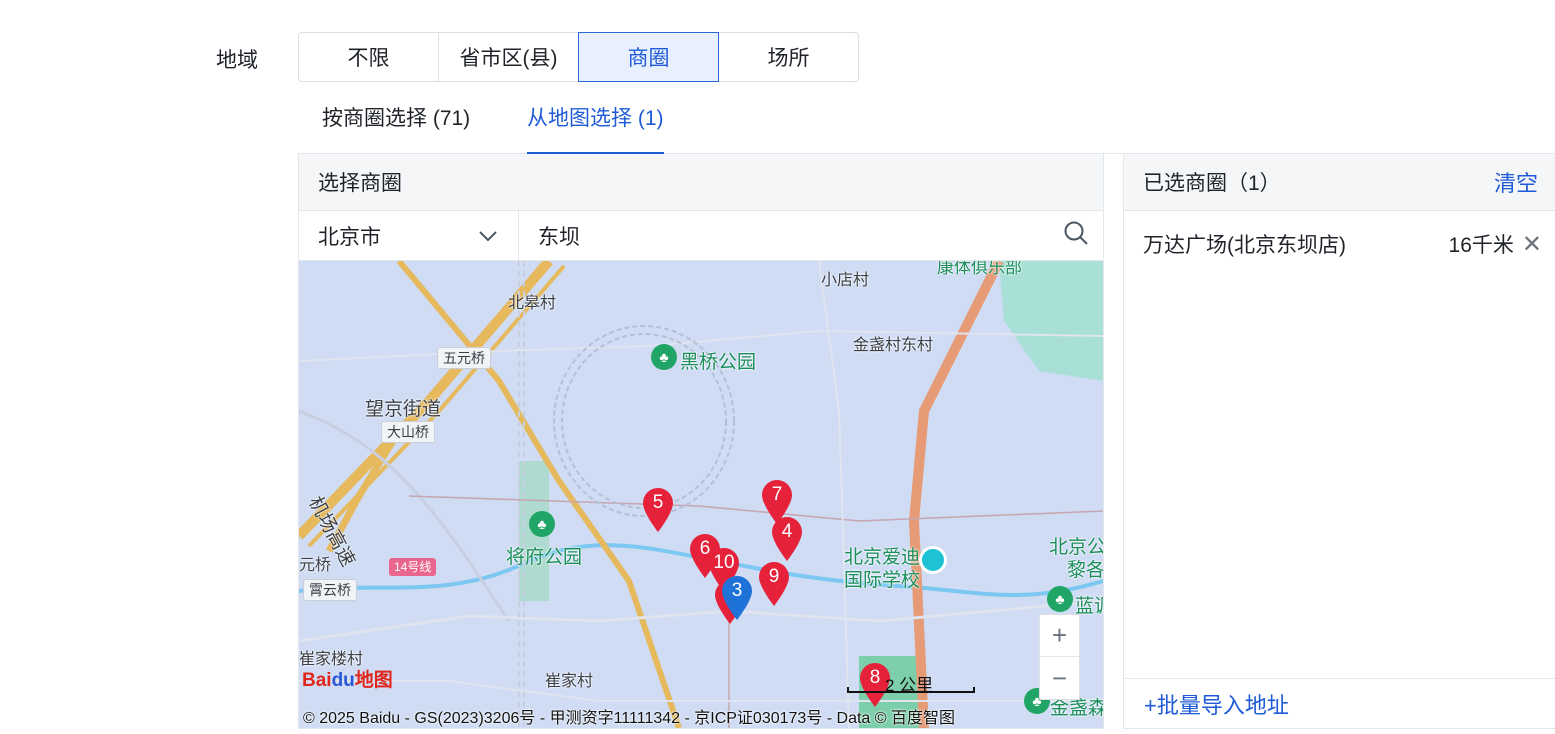  I want to click on zoom-out-button: −, so click(1059, 678).